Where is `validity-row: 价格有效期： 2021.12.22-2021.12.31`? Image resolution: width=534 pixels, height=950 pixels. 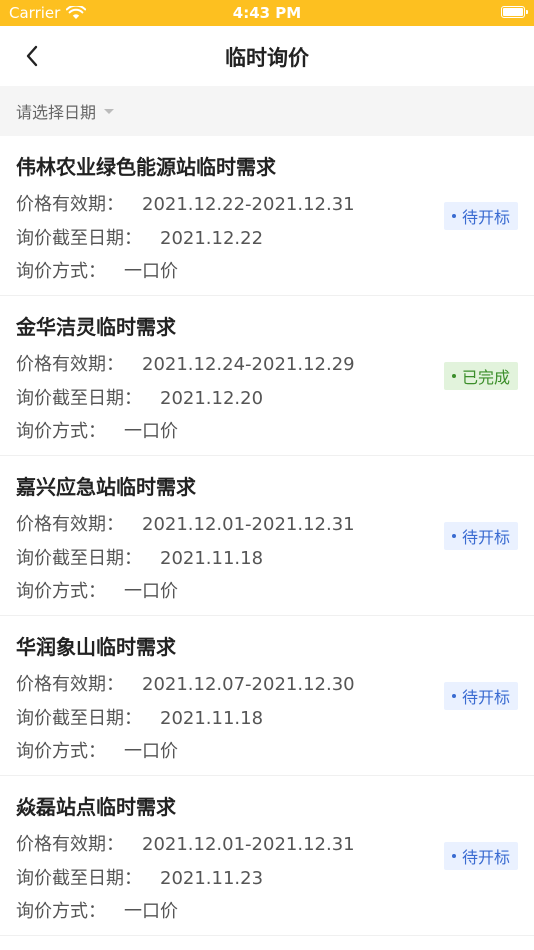
validity-row: 价格有效期： 2021.12.22-2021.12.31 is located at coordinates (185, 203).